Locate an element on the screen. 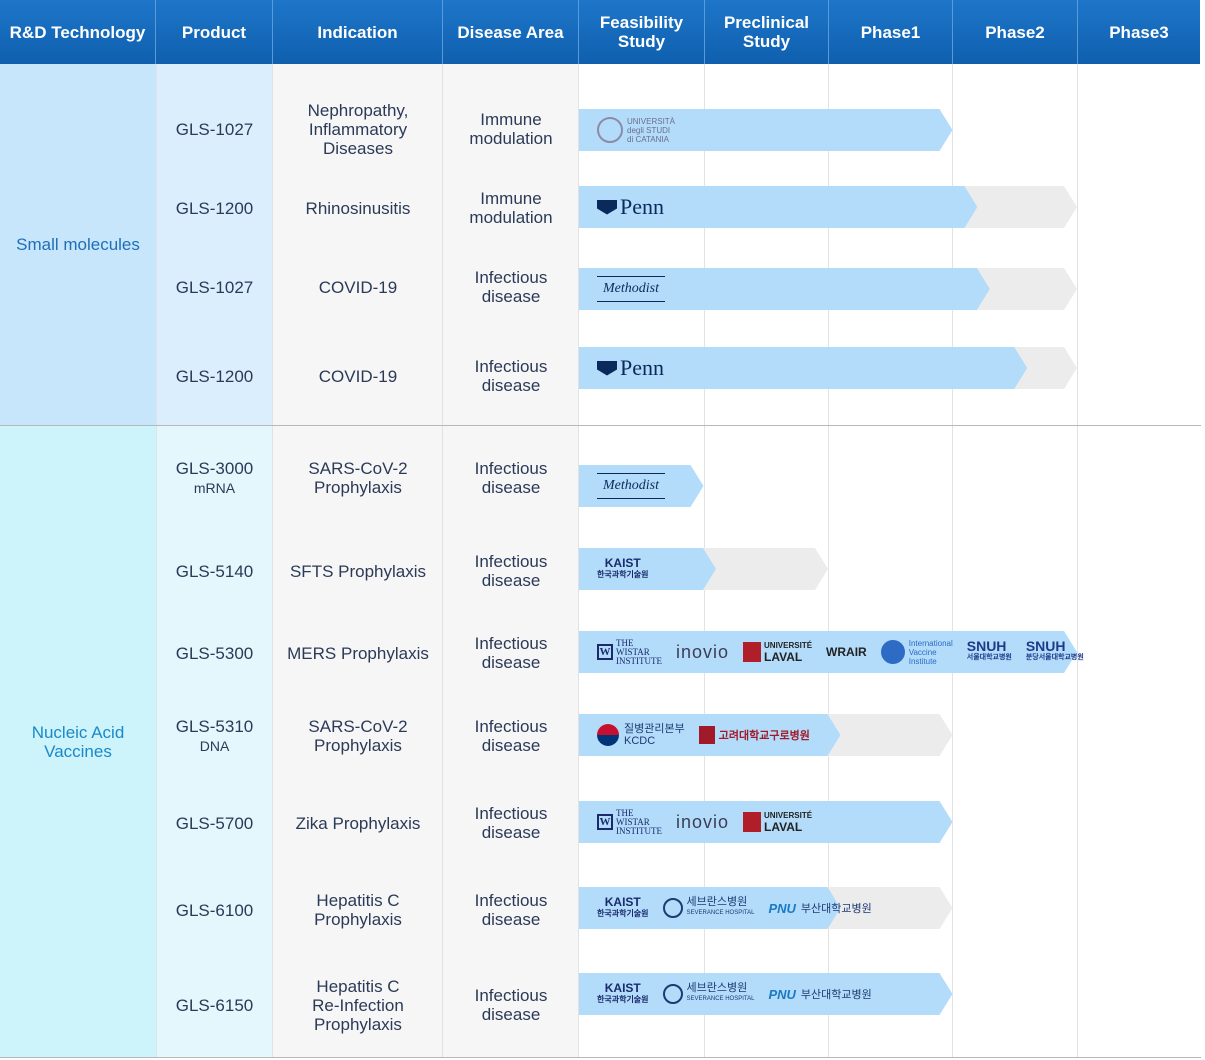 Image resolution: width=1205 pixels, height=1060 pixels. wistar-line: INSTITUTE is located at coordinates (639, 830).